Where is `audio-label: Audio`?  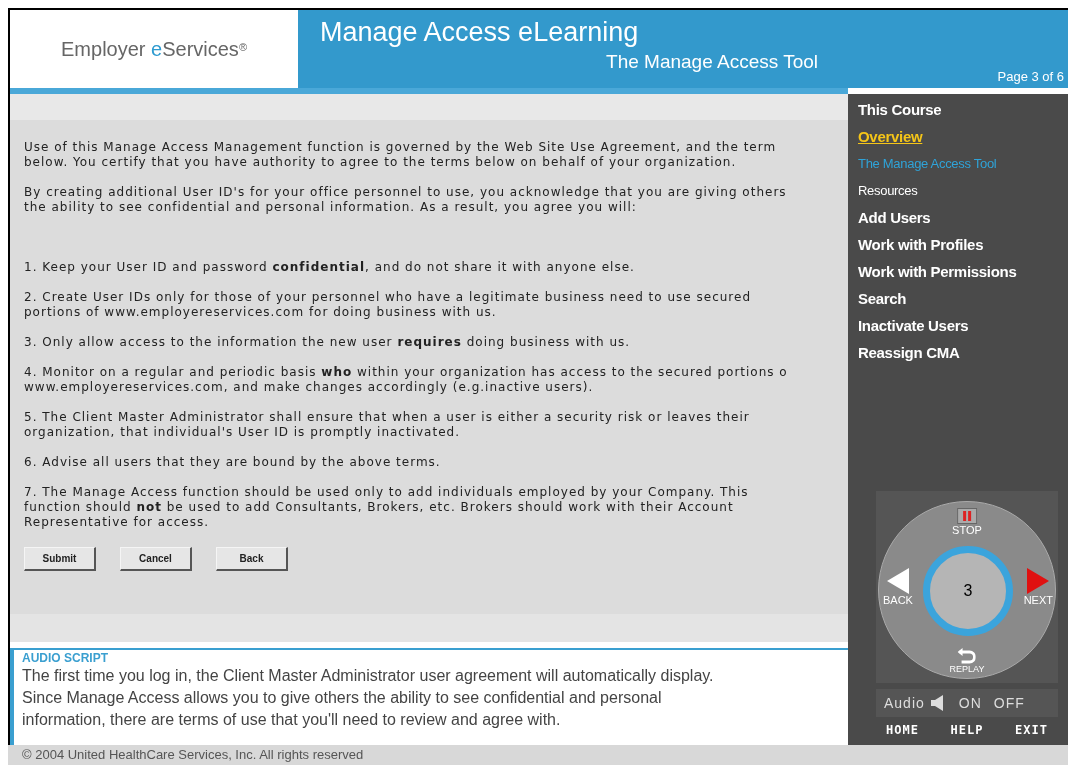 audio-label: Audio is located at coordinates (904, 703).